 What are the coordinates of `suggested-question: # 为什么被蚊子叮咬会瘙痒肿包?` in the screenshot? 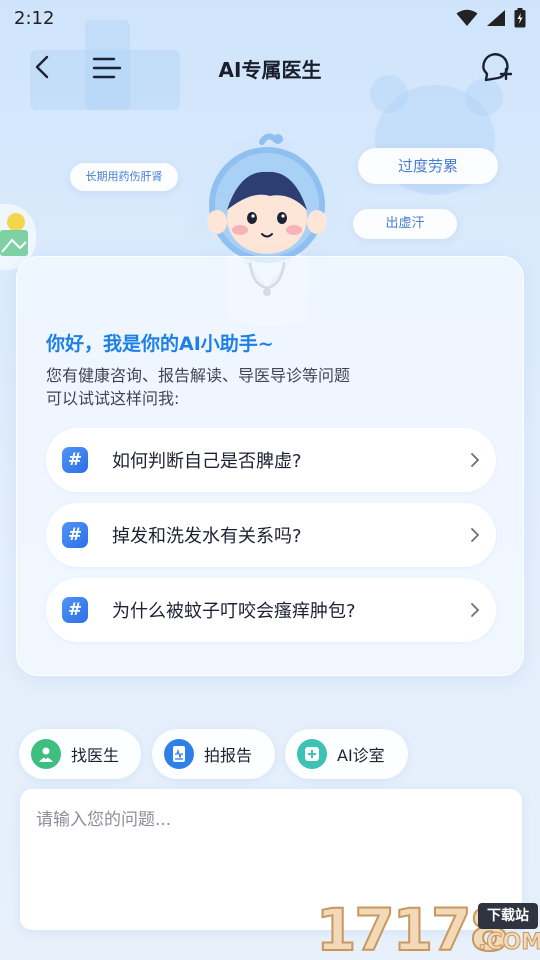 It's located at (271, 610).